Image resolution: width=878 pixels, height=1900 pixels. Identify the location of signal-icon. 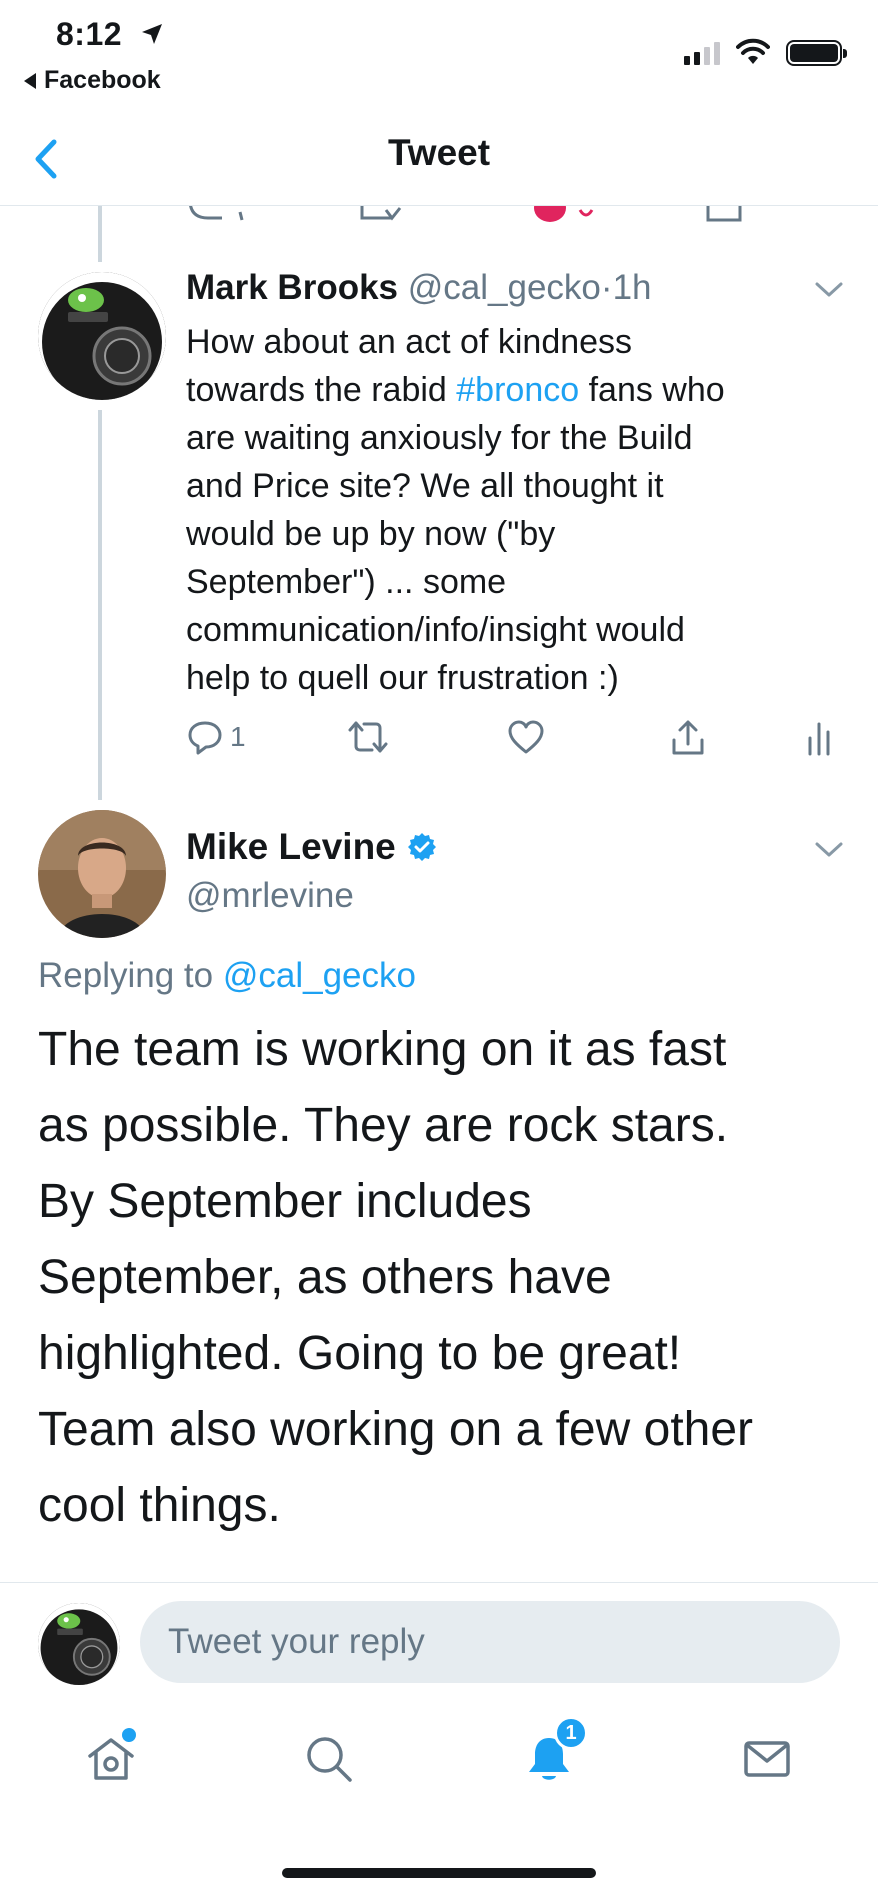
(702, 53).